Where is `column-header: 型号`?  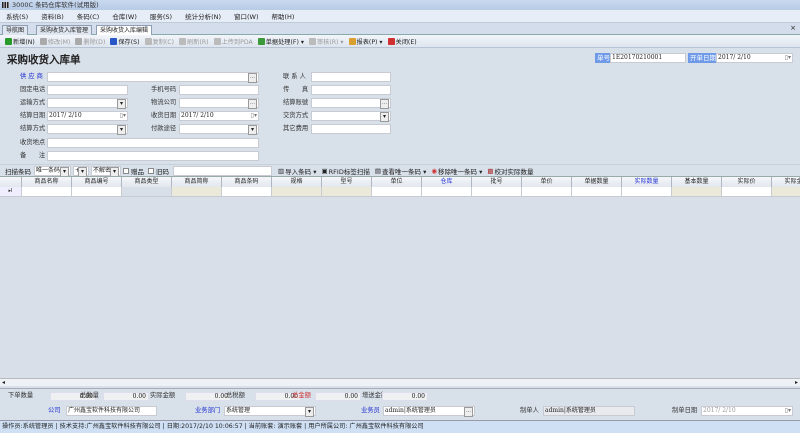
column-header: 型号 is located at coordinates (347, 182).